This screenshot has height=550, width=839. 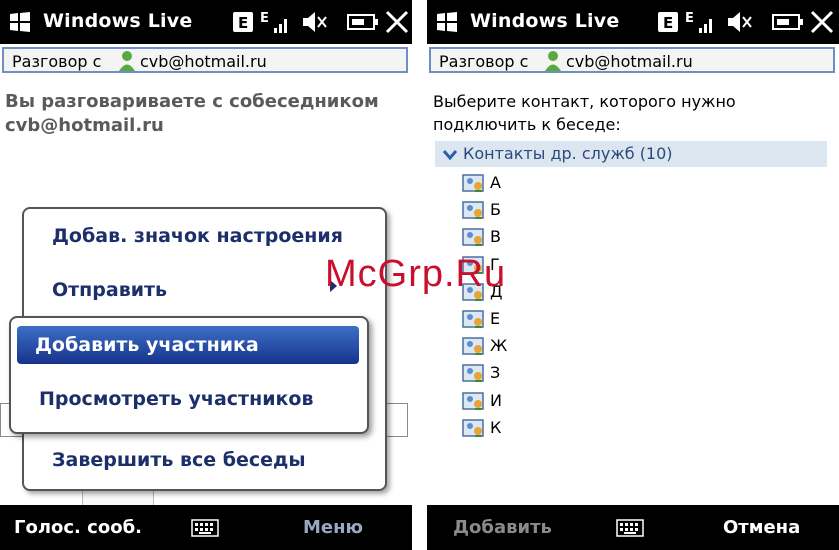 I want to click on softkey-right: Меню, so click(x=333, y=527).